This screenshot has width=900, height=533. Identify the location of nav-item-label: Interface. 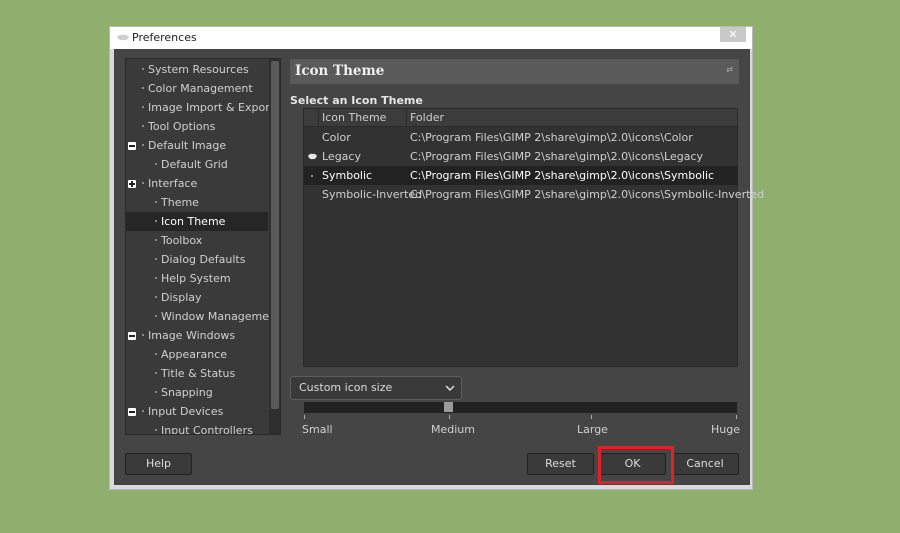
(173, 183).